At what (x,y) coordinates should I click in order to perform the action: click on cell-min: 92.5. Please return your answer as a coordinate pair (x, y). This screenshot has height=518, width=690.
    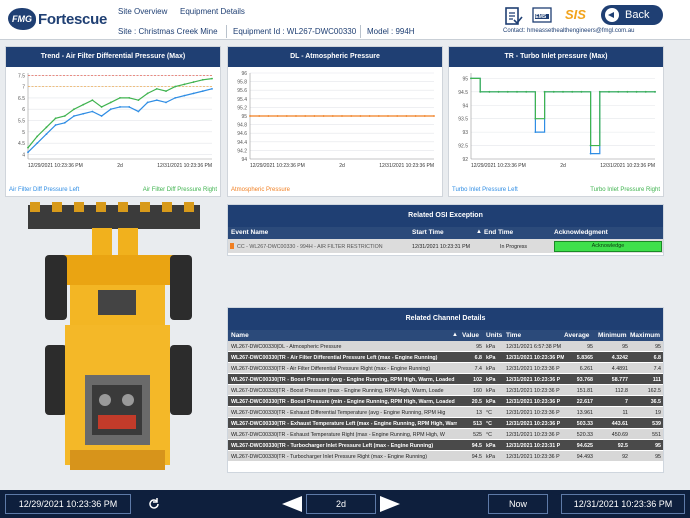
    Looking at the image, I should click on (622, 446).